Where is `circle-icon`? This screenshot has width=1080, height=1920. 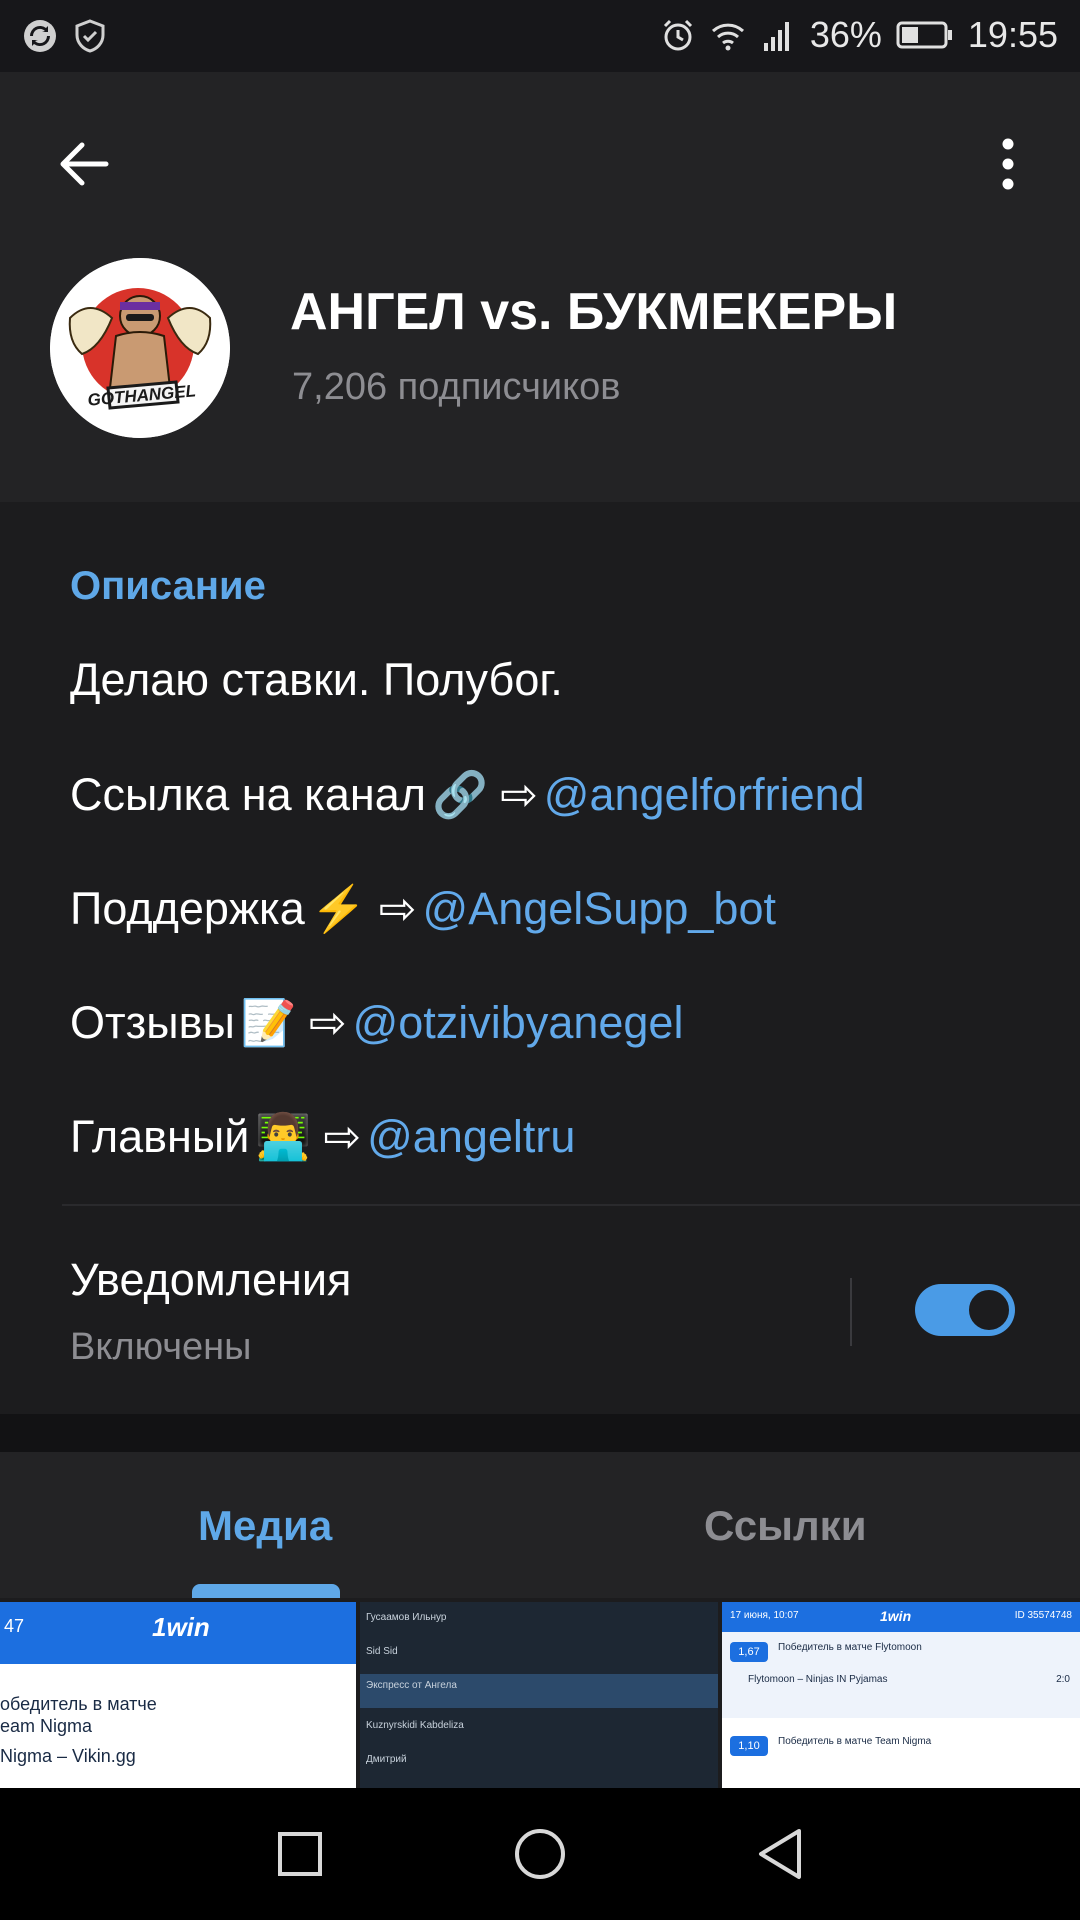
circle-icon is located at coordinates (540, 1854).